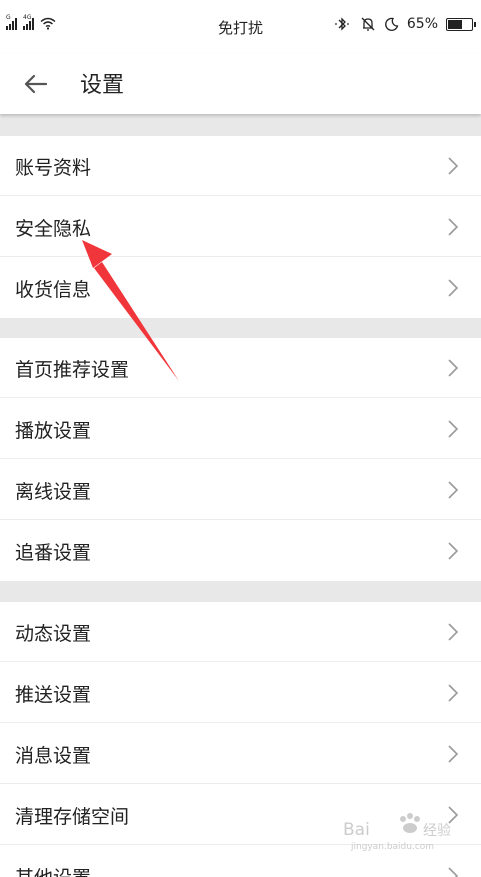  I want to click on settings-item-home-recommend: 首页推荐设置, so click(240, 368).